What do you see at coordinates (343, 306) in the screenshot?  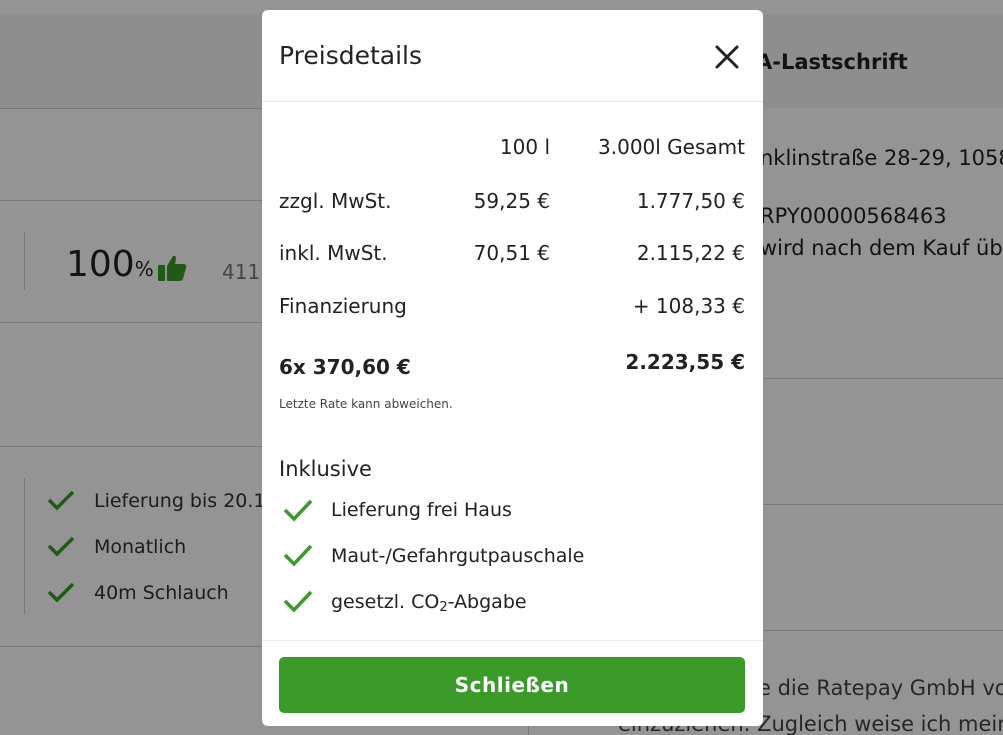 I see `row-label: Finanzierung` at bounding box center [343, 306].